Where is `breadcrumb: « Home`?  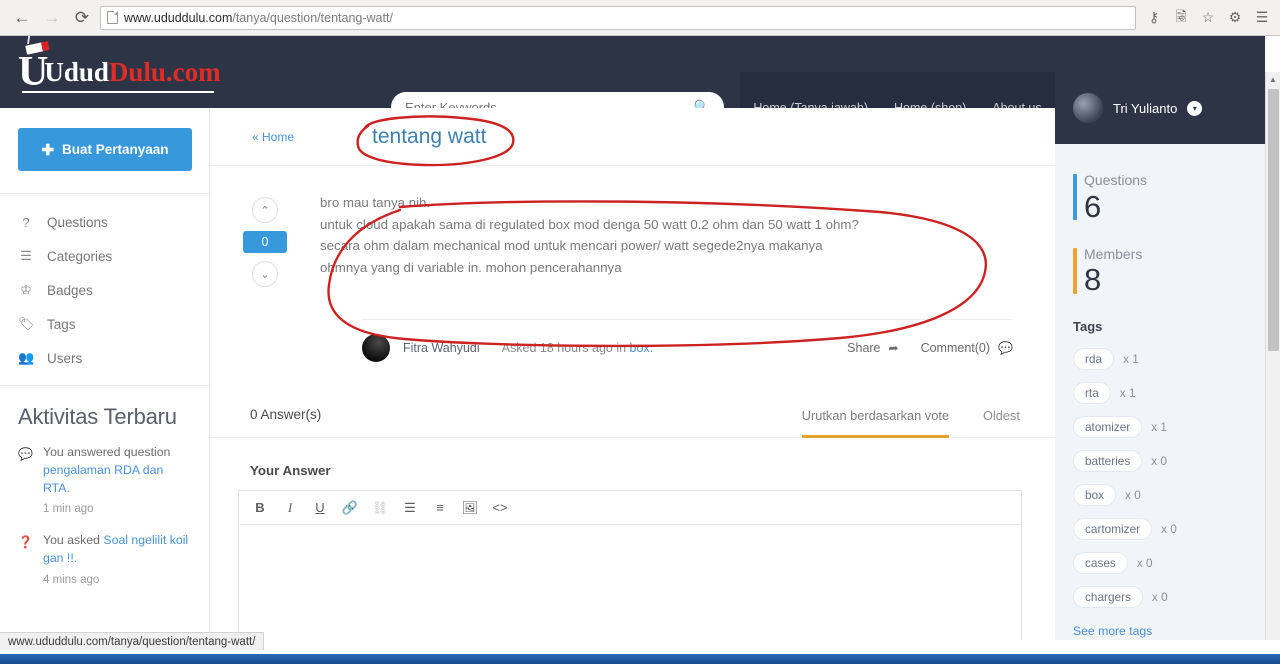 breadcrumb: « Home is located at coordinates (273, 137).